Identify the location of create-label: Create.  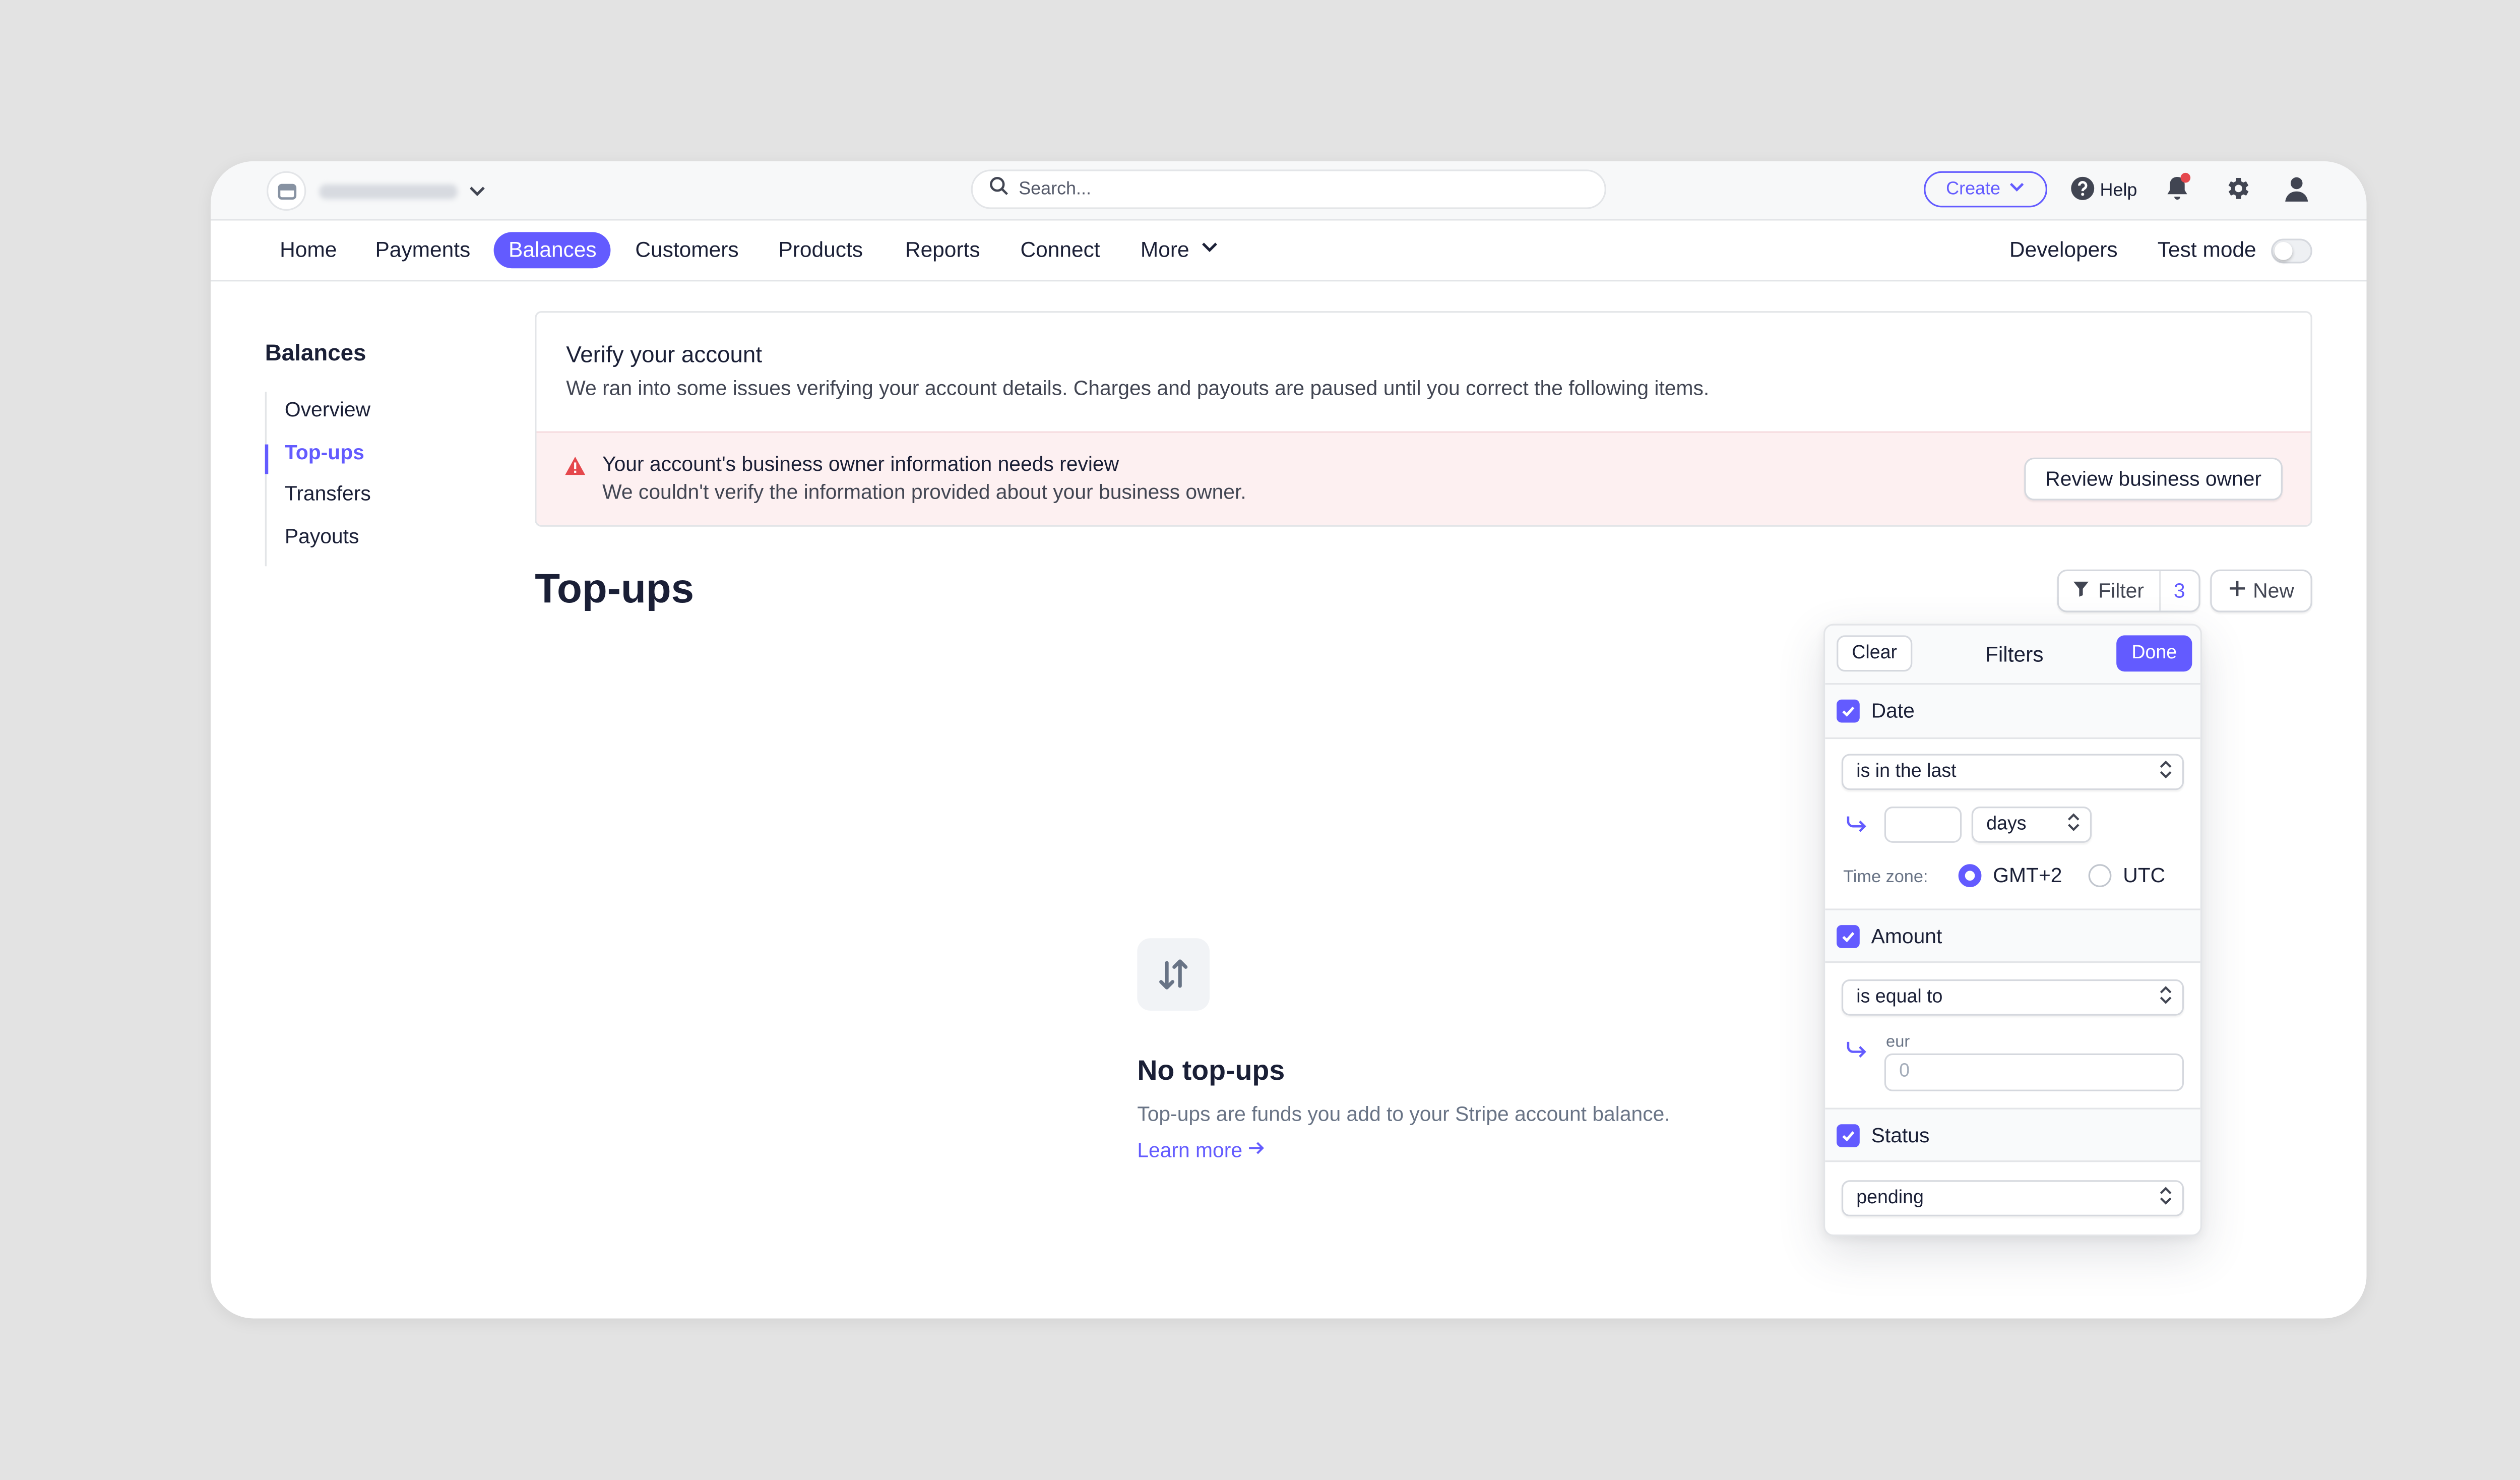
(1973, 189).